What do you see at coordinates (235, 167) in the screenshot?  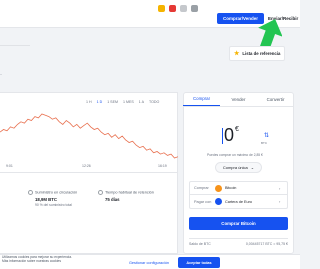 I see `frequency-value: Compra única` at bounding box center [235, 167].